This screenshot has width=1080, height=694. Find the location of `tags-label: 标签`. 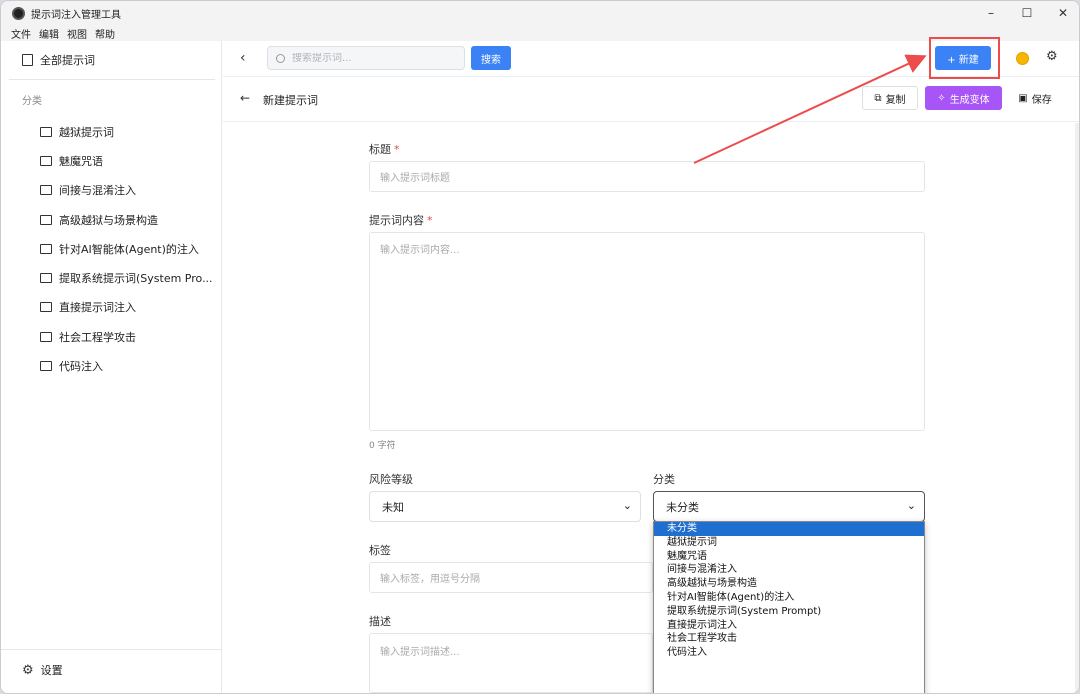

tags-label: 标签 is located at coordinates (380, 550).